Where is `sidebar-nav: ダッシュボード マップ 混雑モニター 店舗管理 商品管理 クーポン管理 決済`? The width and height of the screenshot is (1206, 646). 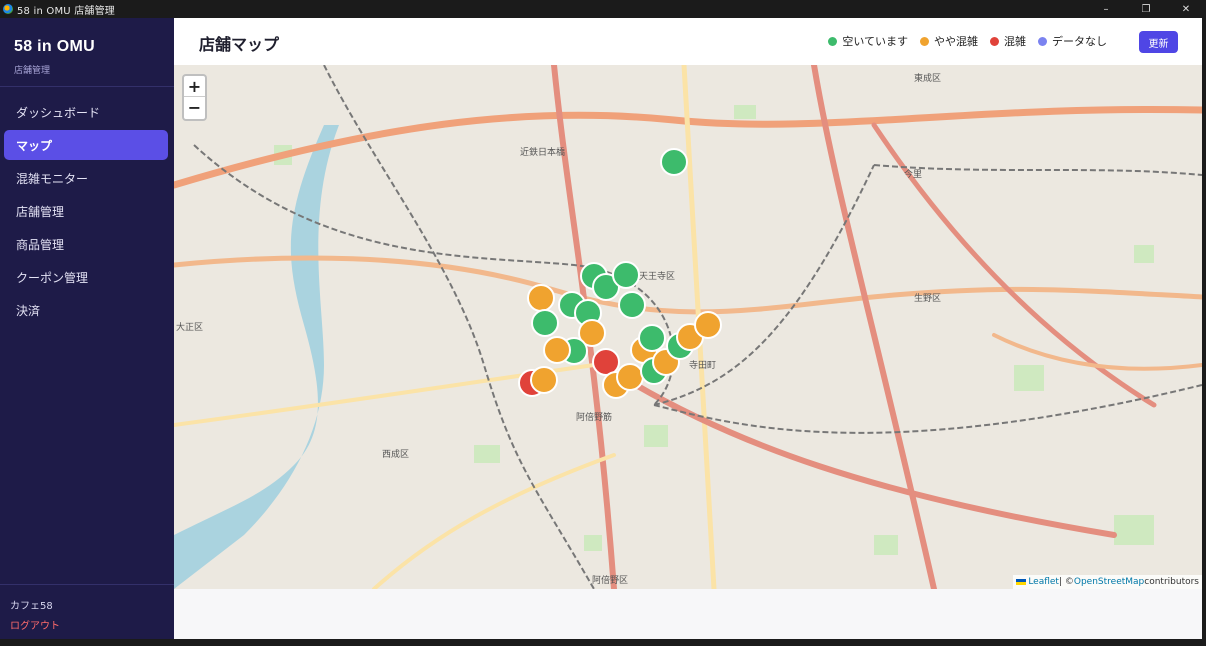
sidebar-nav: ダッシュボード マップ 混雑モニター 店舗管理 商品管理 クーポン管理 決済 is located at coordinates (87, 211).